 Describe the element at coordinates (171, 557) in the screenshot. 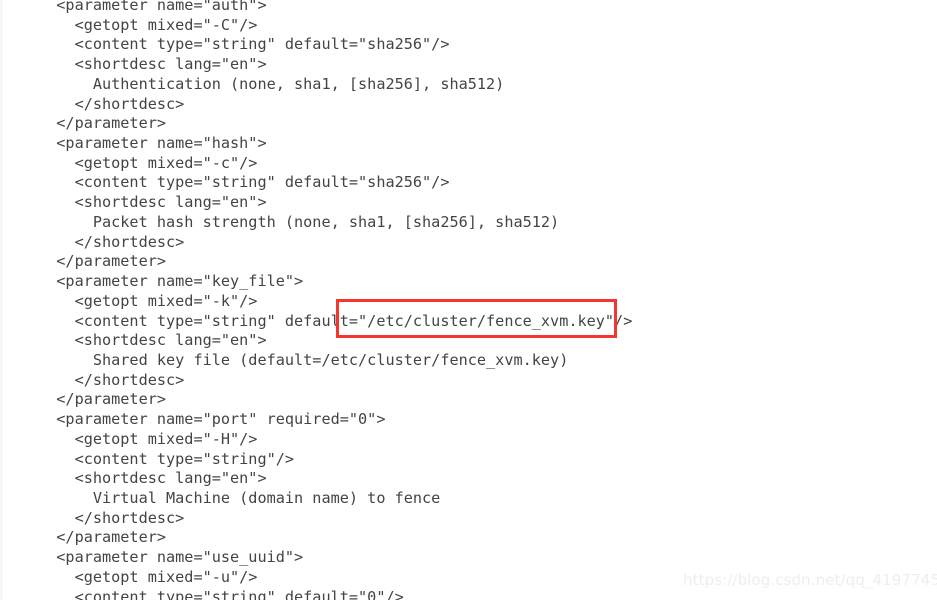

I see `code-line: <parameter name="use_uuid">` at that location.